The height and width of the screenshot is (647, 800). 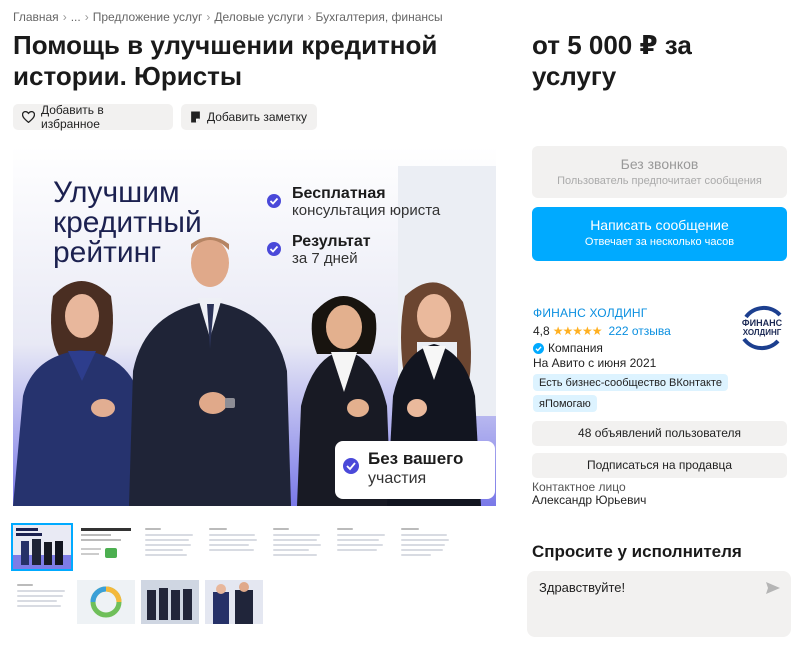 I want to click on favorite-label: Добавить в избранное, so click(x=72, y=117).